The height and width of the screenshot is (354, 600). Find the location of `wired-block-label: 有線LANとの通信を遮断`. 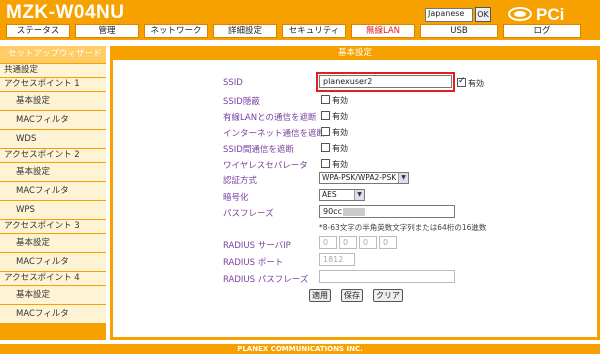

wired-block-label: 有線LANとの通信を遮断 is located at coordinates (270, 118).